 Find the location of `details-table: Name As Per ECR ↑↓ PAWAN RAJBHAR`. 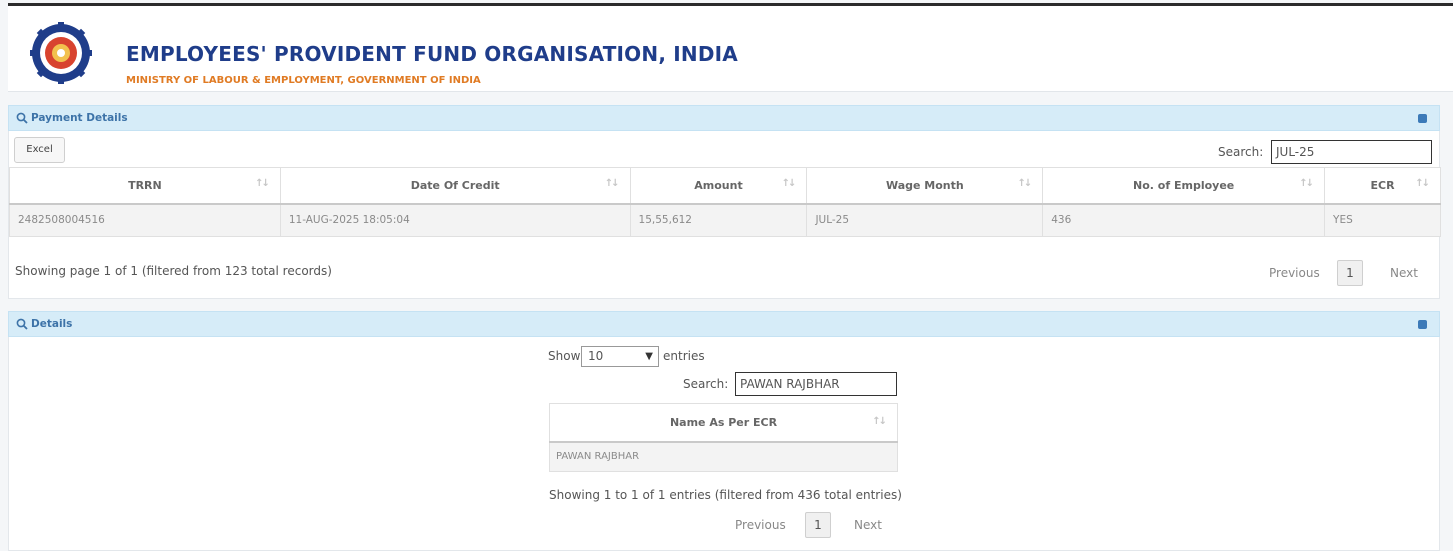

details-table: Name As Per ECR ↑↓ PAWAN RAJBHAR is located at coordinates (723, 437).